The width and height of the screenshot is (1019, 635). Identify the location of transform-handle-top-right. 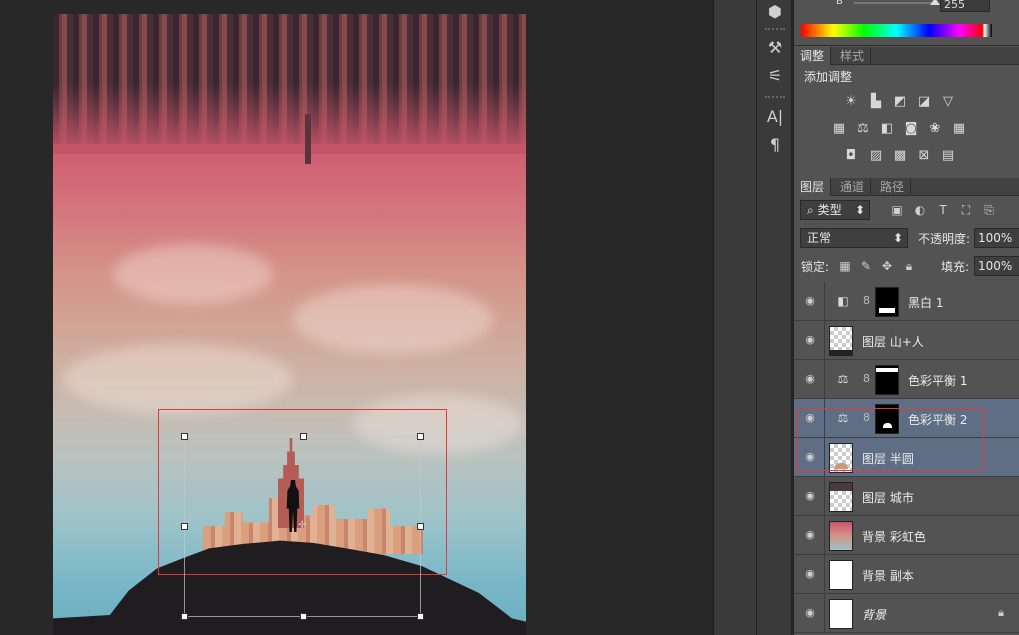
(420, 436).